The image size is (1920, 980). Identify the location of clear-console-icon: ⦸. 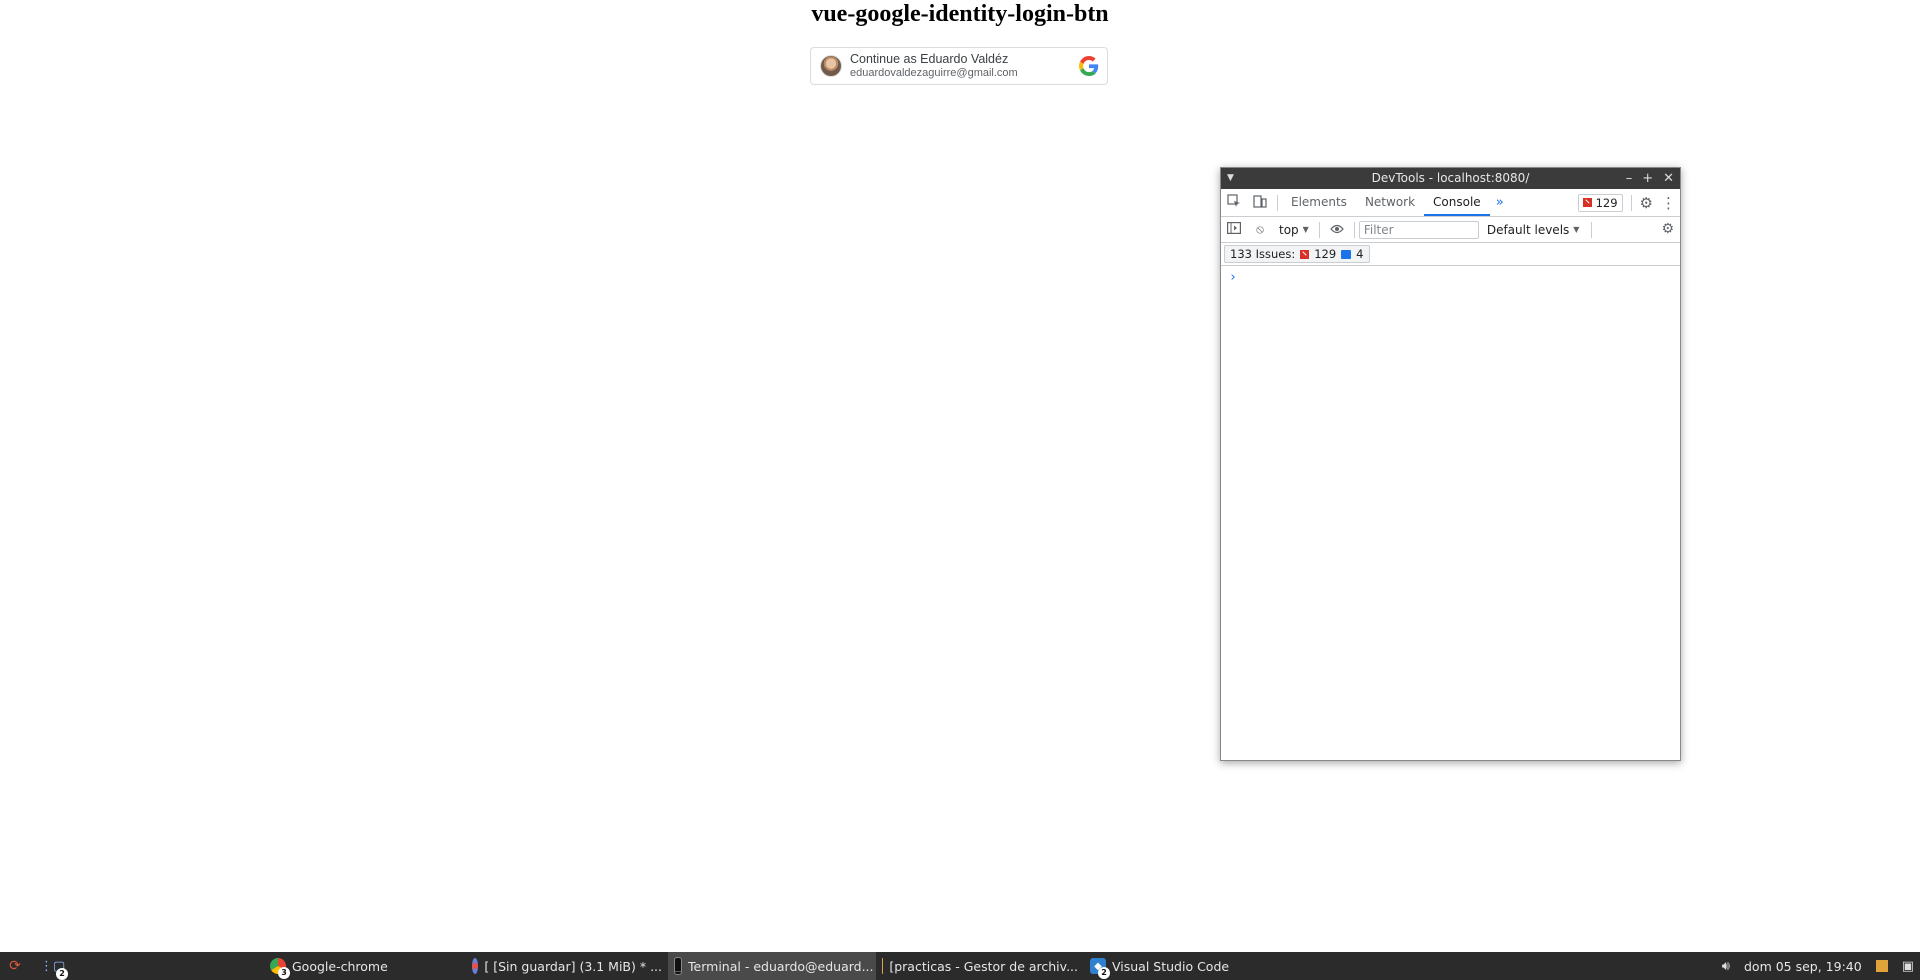
(1260, 229).